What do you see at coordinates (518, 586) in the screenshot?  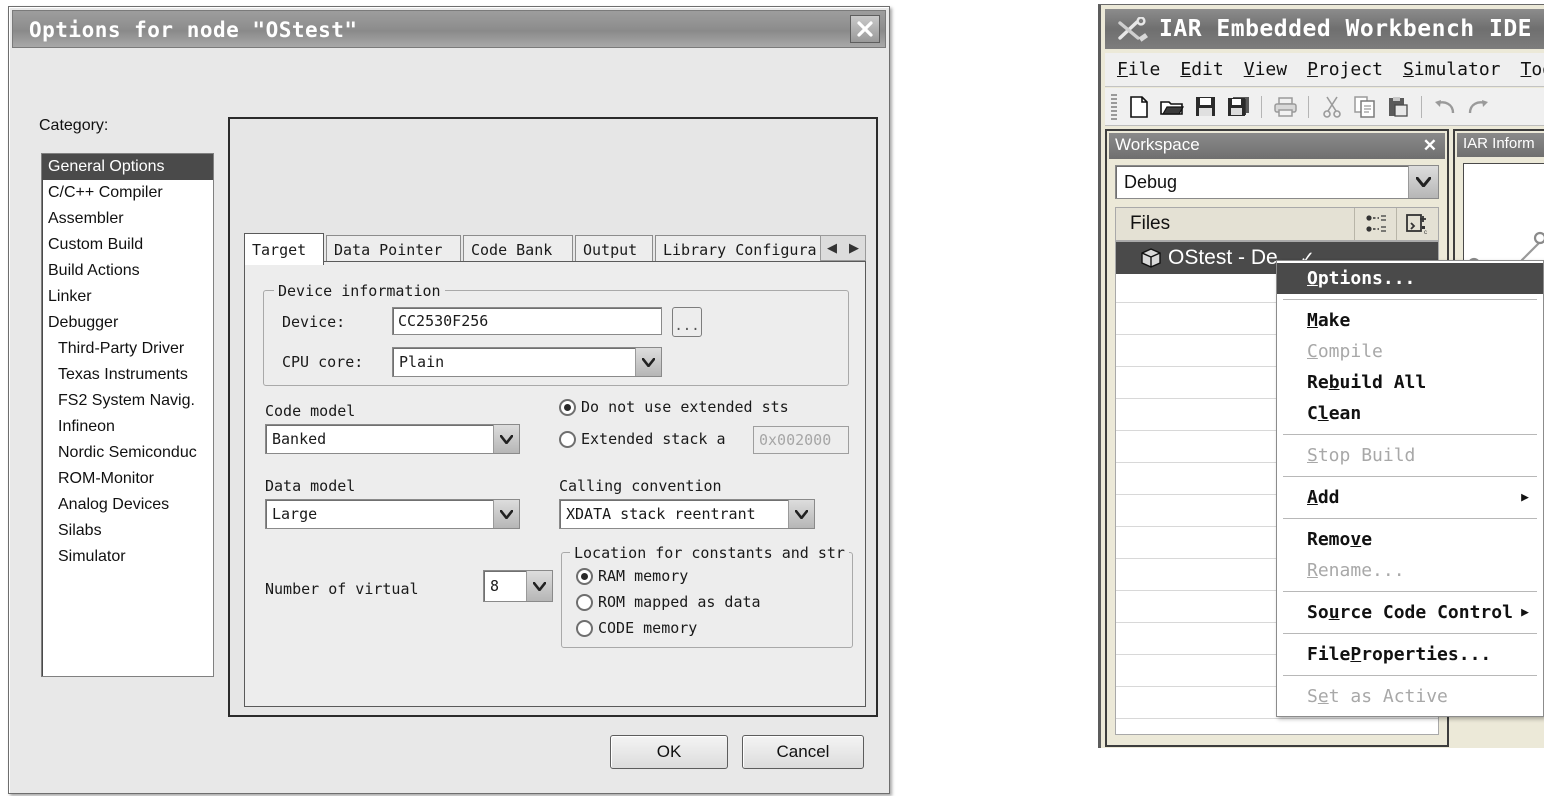 I see `virtual-registers-select: 8` at bounding box center [518, 586].